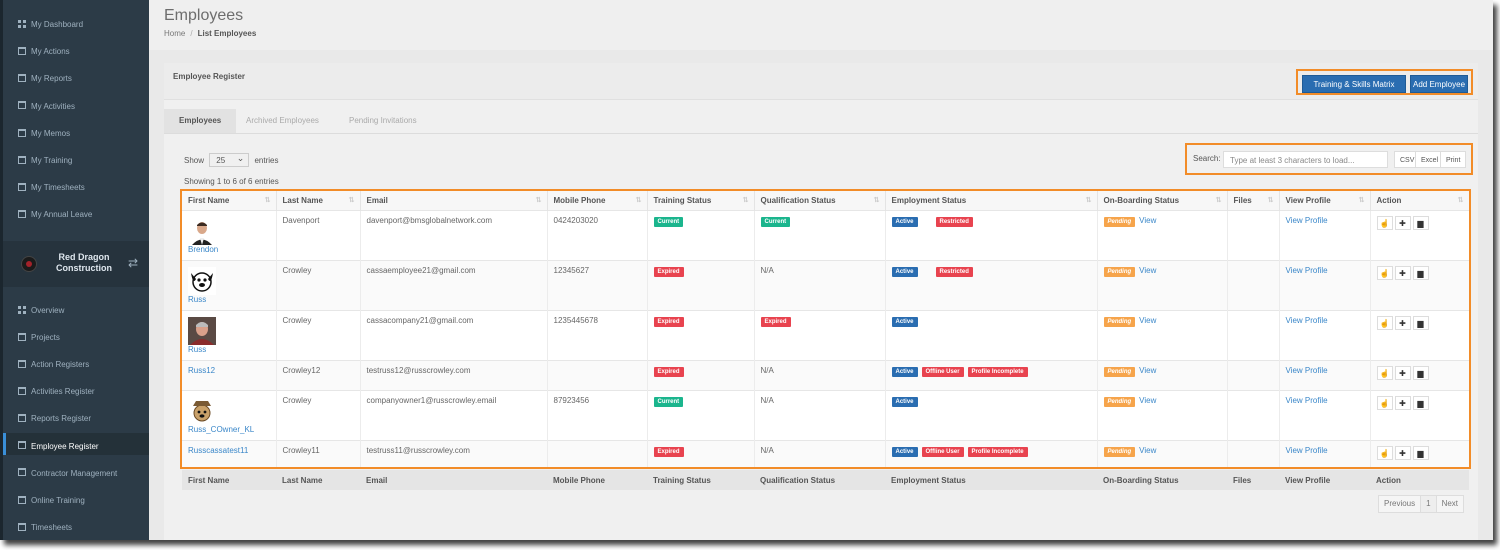 This screenshot has width=1500, height=550. I want to click on column-header-email: Email ⇅, so click(454, 201).